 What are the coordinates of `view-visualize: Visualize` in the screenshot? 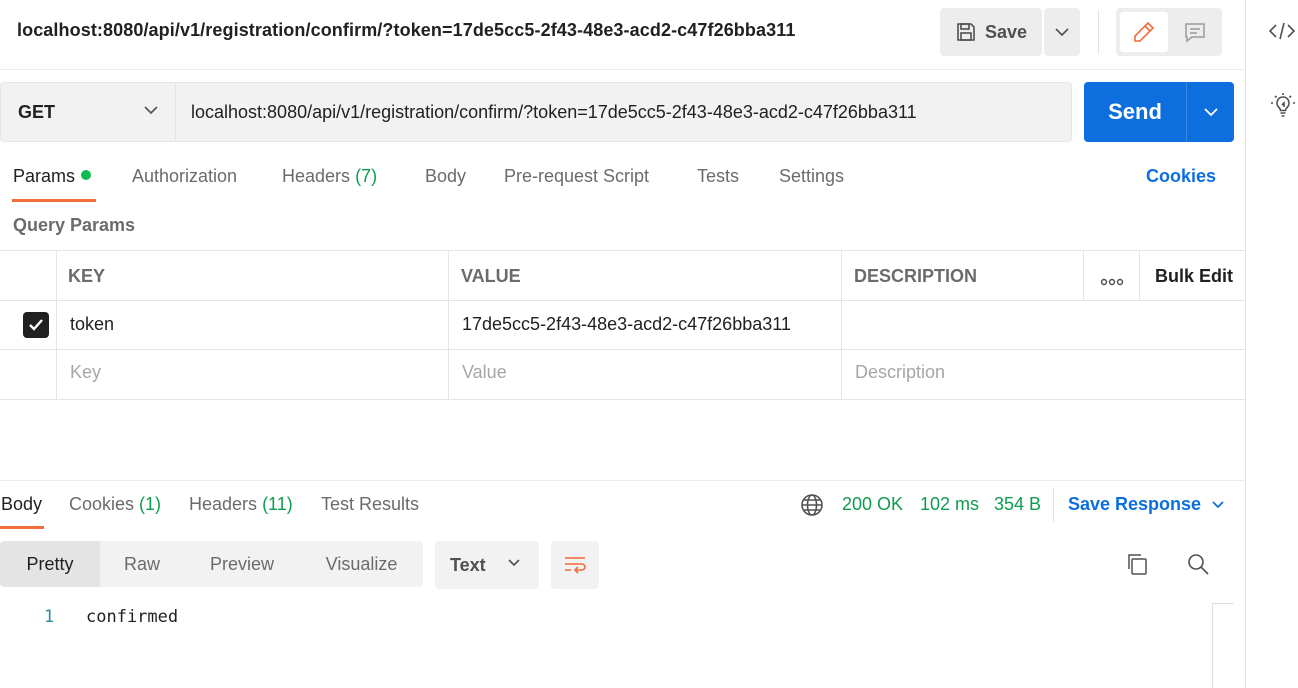 It's located at (361, 564).